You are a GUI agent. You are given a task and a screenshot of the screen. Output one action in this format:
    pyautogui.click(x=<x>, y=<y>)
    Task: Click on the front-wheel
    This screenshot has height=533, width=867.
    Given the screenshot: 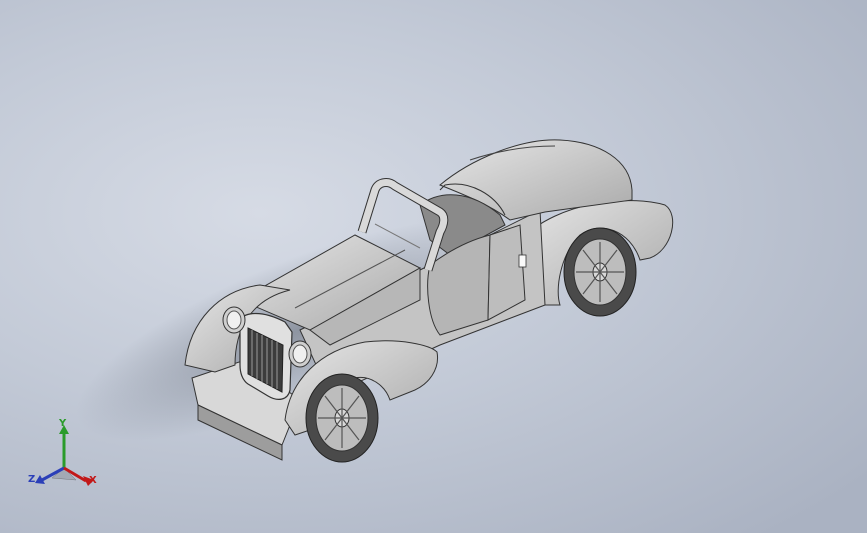 What is the action you would take?
    pyautogui.click(x=342, y=418)
    